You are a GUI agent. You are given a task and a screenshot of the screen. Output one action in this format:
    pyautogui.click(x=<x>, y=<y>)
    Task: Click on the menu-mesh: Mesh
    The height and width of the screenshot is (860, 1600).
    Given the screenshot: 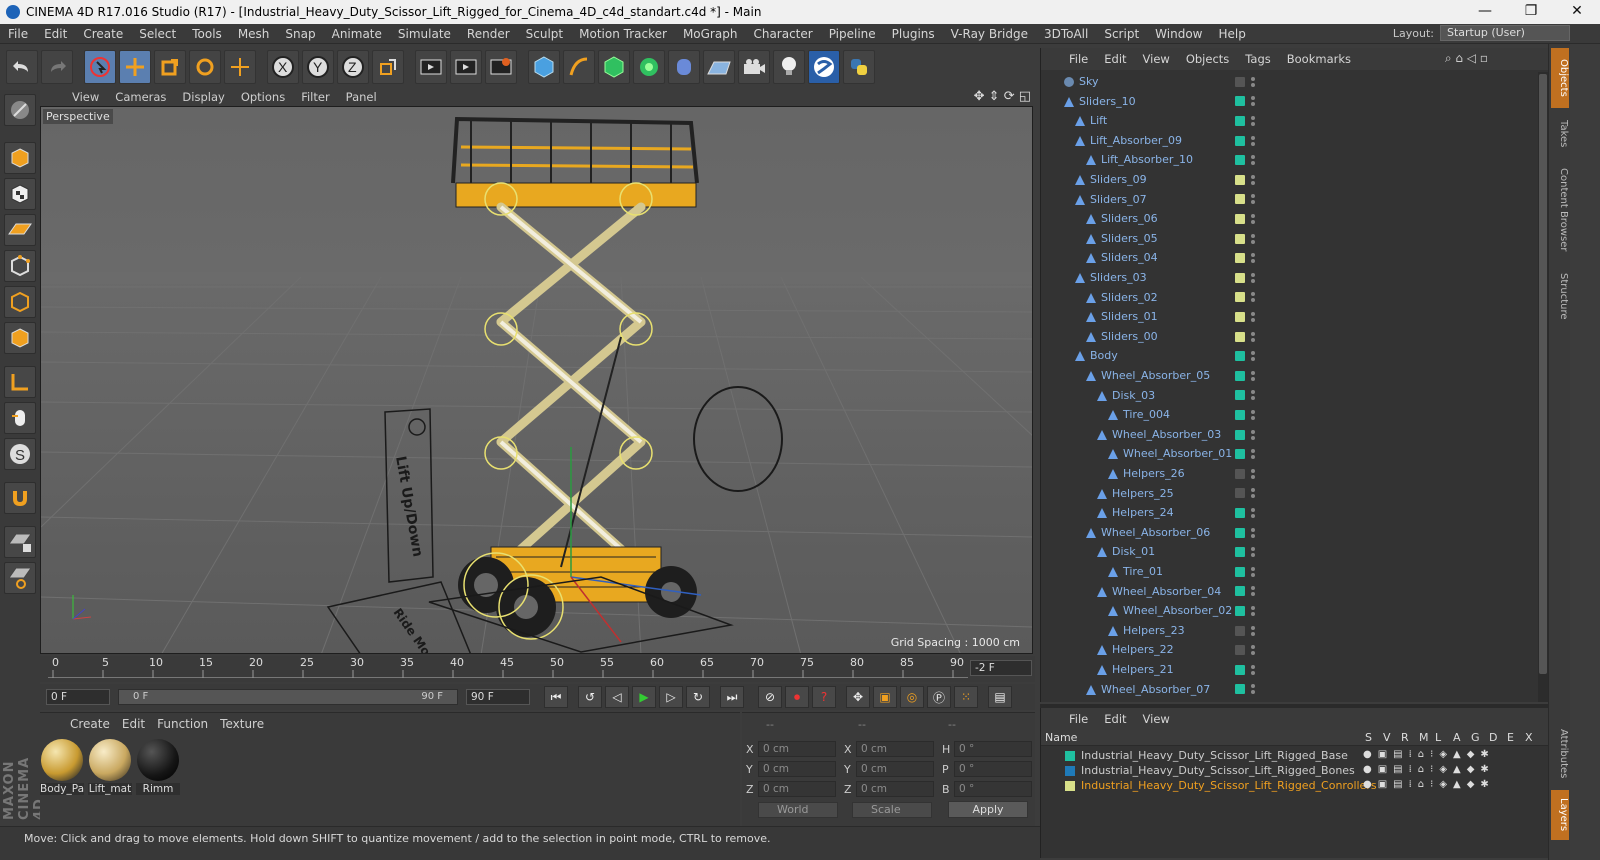 What is the action you would take?
    pyautogui.click(x=254, y=34)
    